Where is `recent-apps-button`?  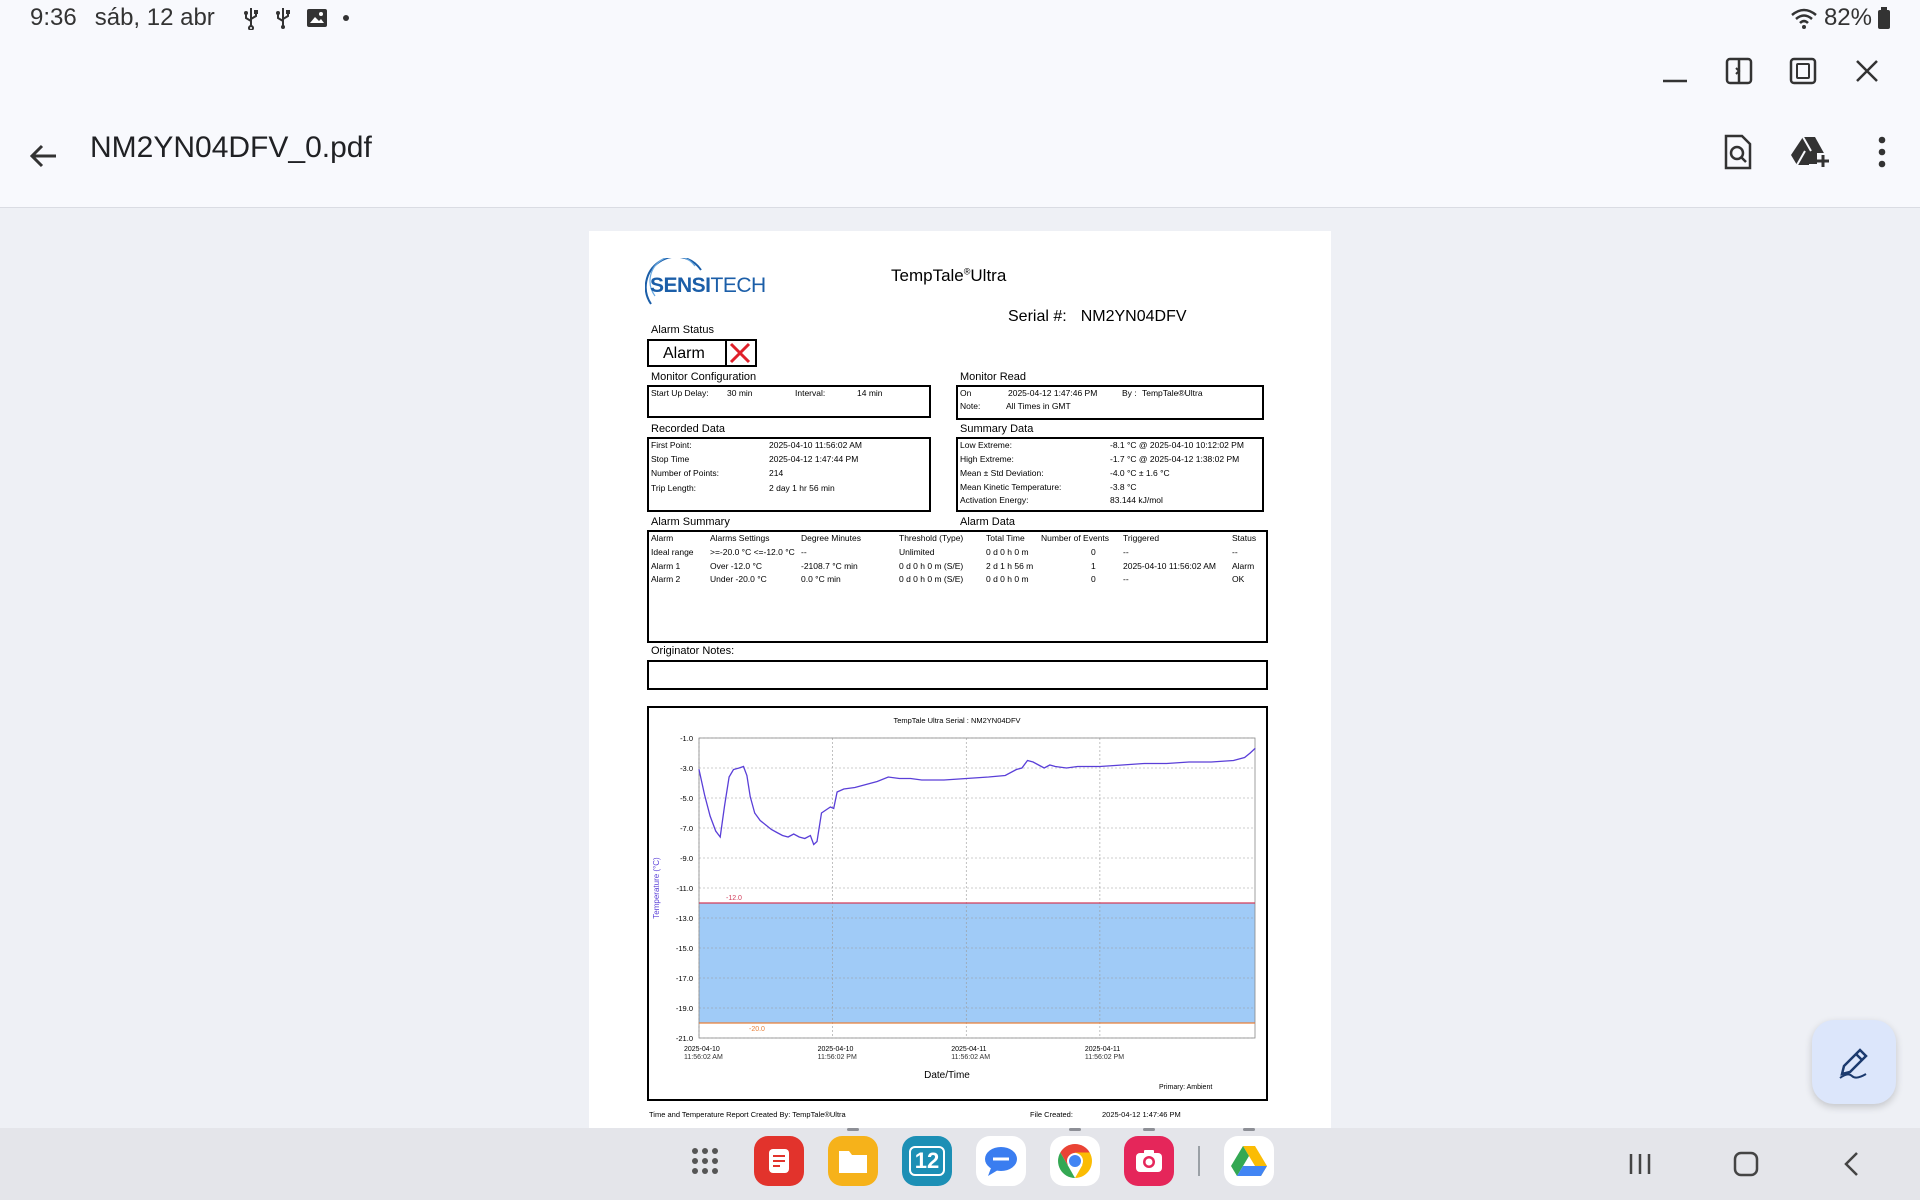 recent-apps-button is located at coordinates (1640, 1164).